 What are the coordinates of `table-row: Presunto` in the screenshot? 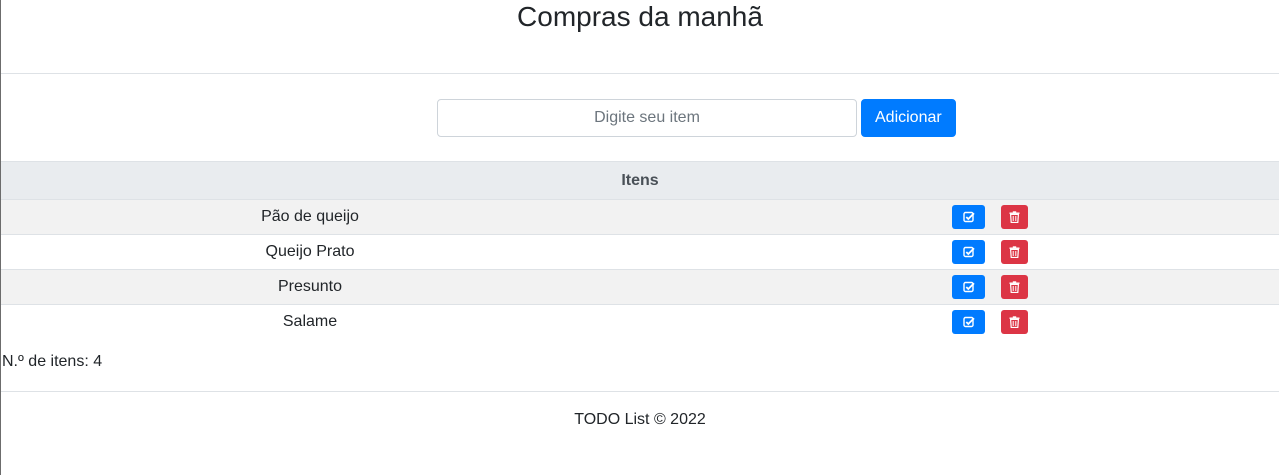 It's located at (640, 287).